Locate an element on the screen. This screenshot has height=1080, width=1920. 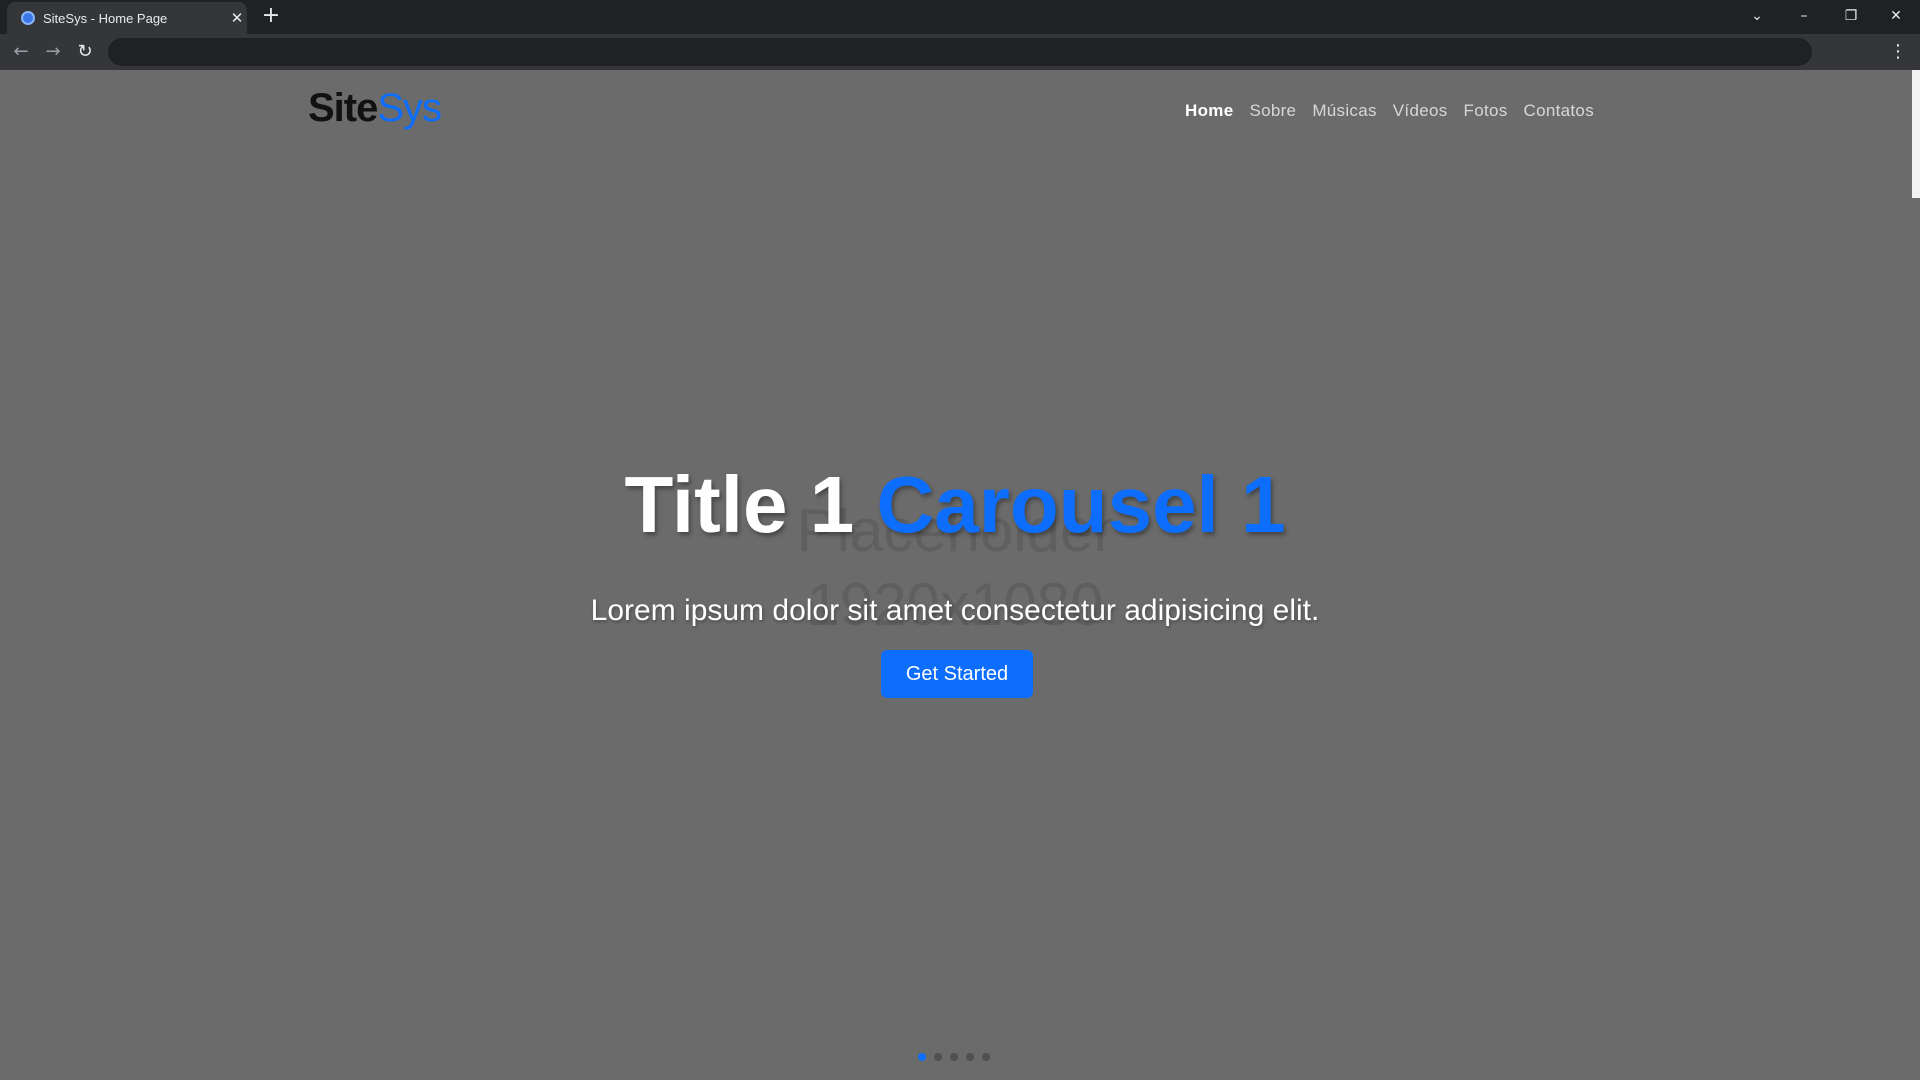
nav-link-home: Home is located at coordinates (1209, 111).